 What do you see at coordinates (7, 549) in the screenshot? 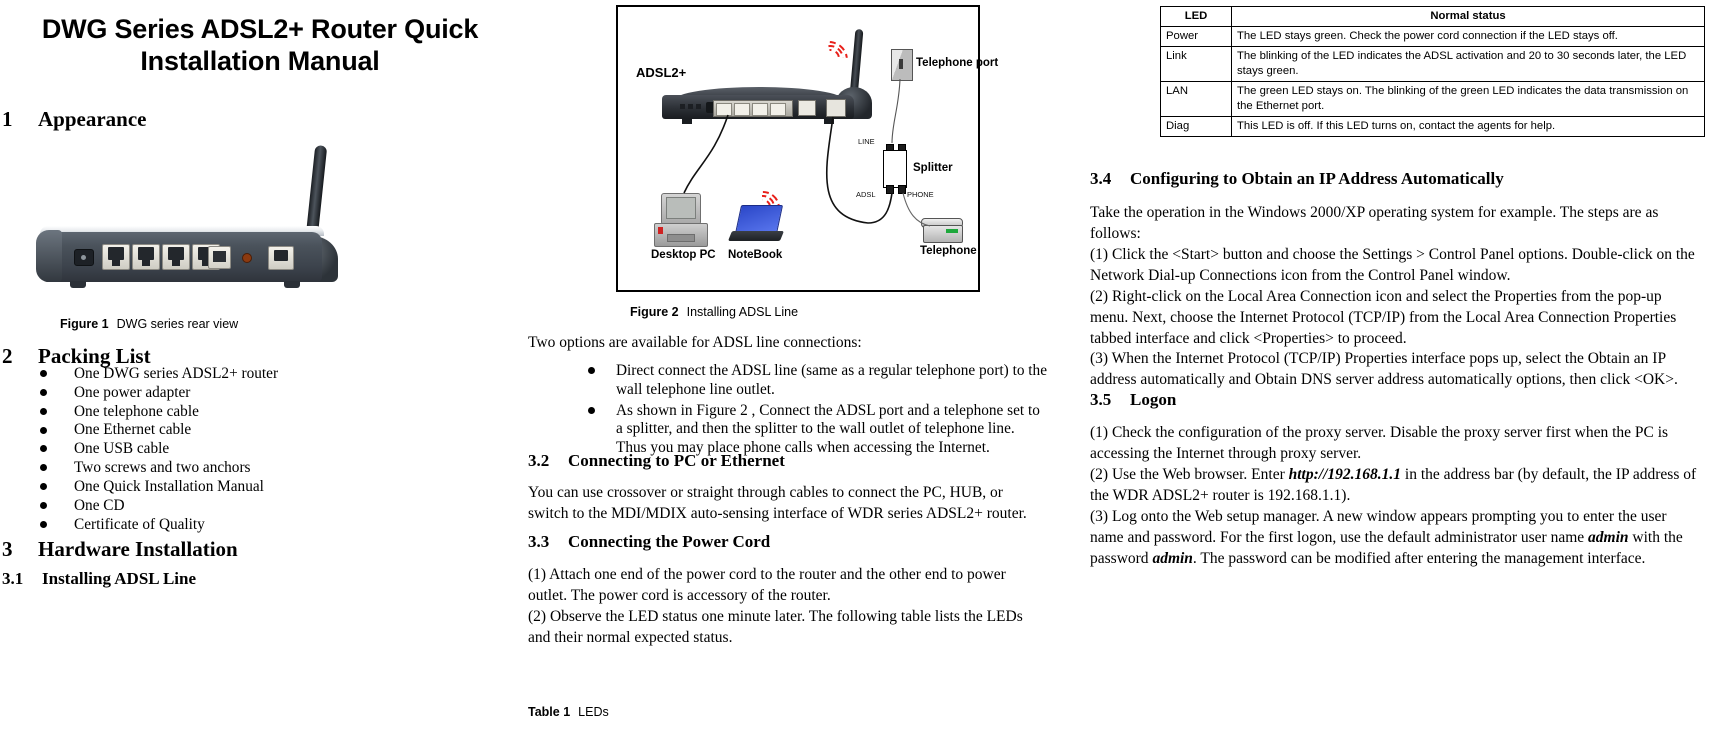
I see `section-3-number: 3` at bounding box center [7, 549].